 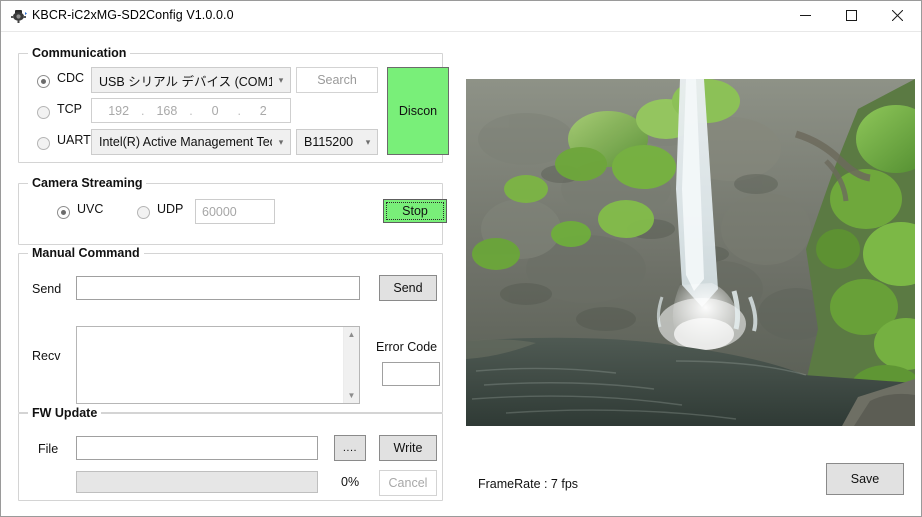 I want to click on search-button-label: Search, so click(x=337, y=80).